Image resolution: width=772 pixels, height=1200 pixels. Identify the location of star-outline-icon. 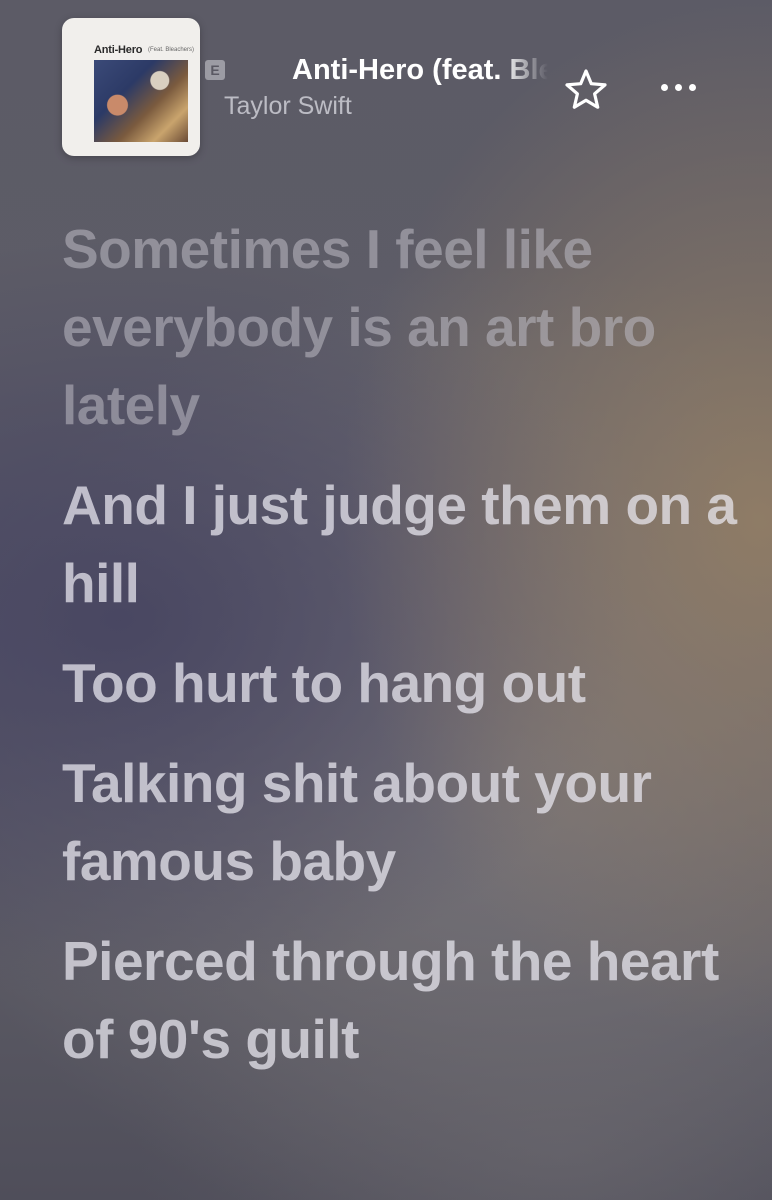
(586, 89).